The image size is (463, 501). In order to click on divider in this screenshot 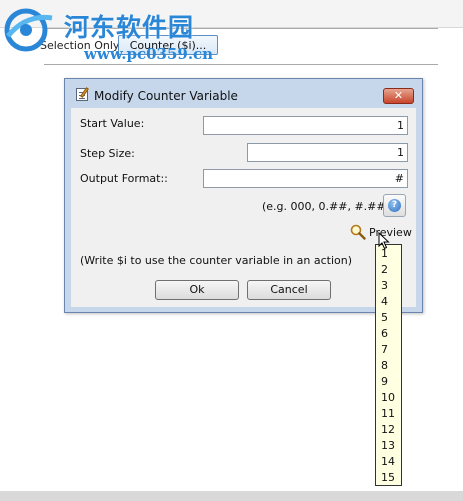, I will do `click(241, 64)`.